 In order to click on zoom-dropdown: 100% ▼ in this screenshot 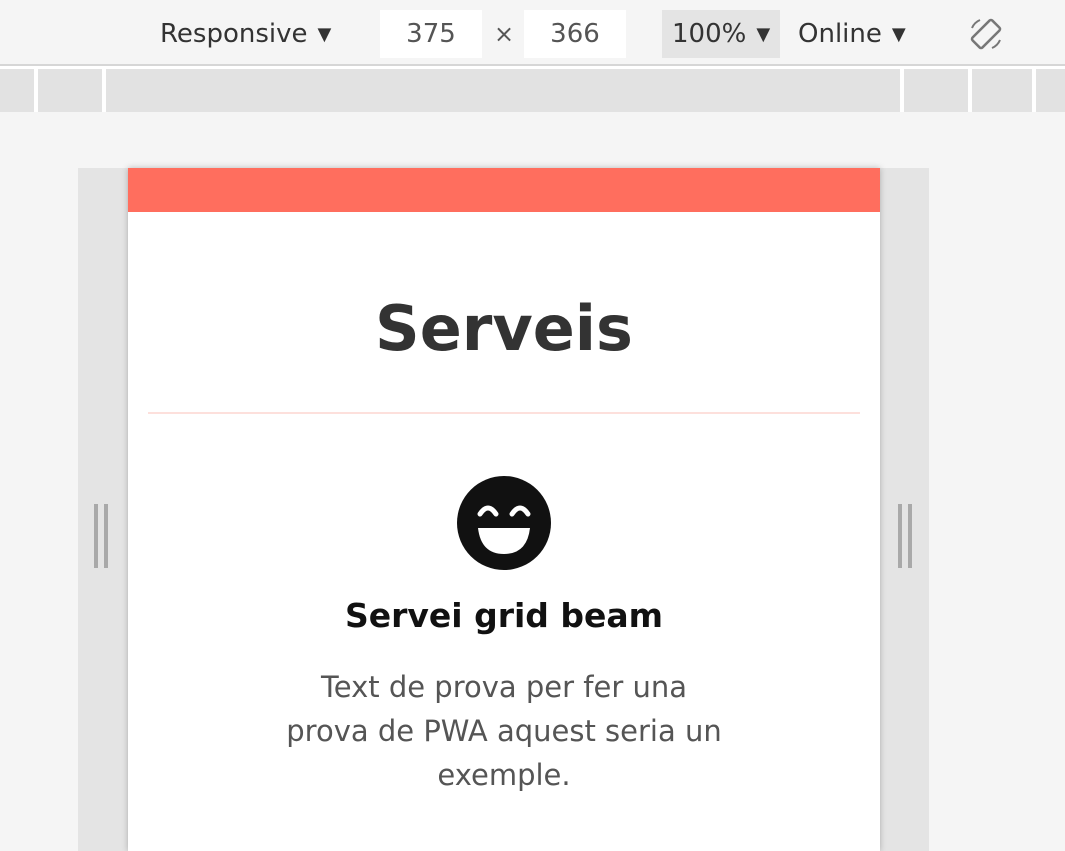, I will do `click(721, 34)`.